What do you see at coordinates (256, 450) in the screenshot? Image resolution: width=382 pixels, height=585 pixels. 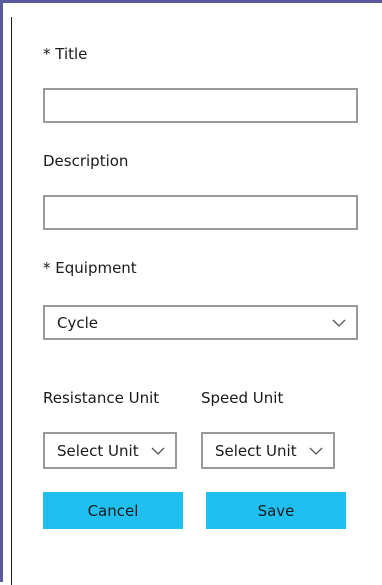 I see `speed-unit-selected-value: Select Unit` at bounding box center [256, 450].